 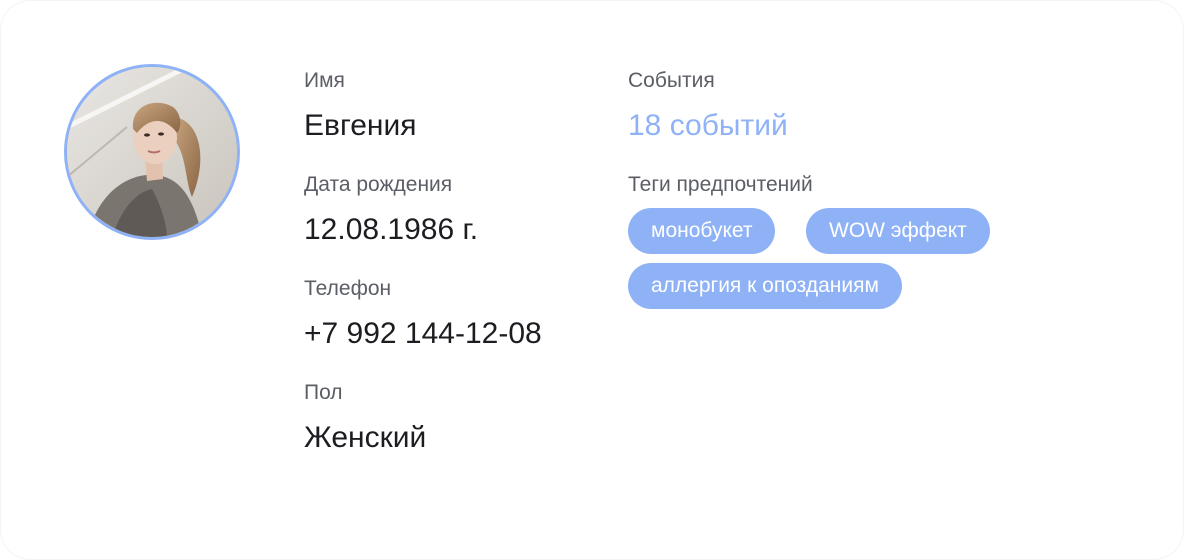 I want to click on avatar-photo, so click(x=152, y=152).